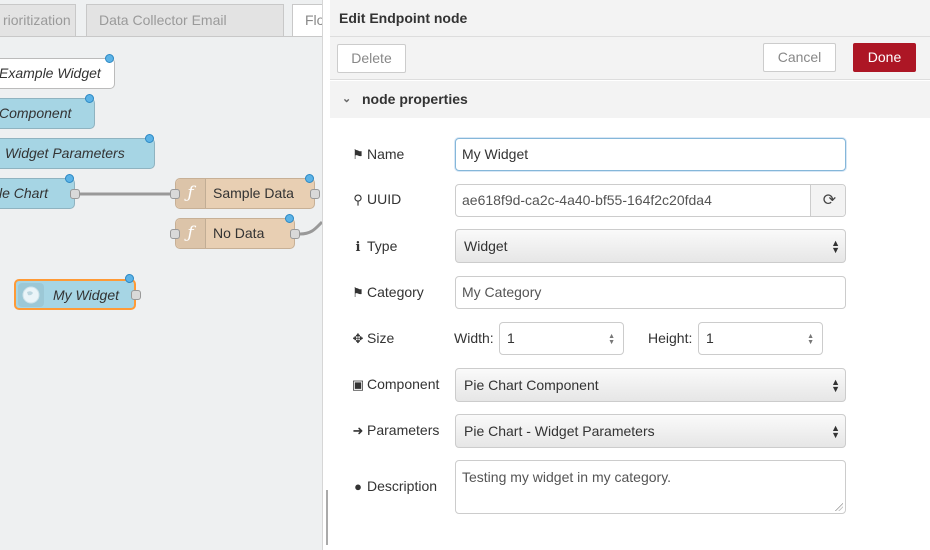  I want to click on node-widget-parameters: Widget Parameters, so click(77, 153).